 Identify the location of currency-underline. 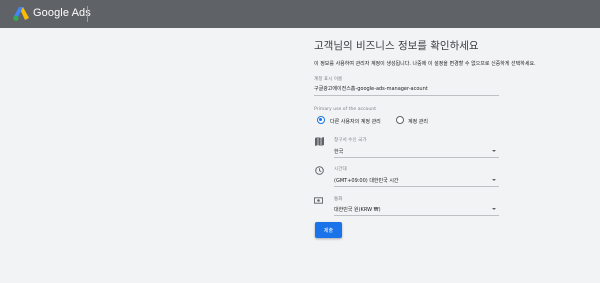
(416, 215).